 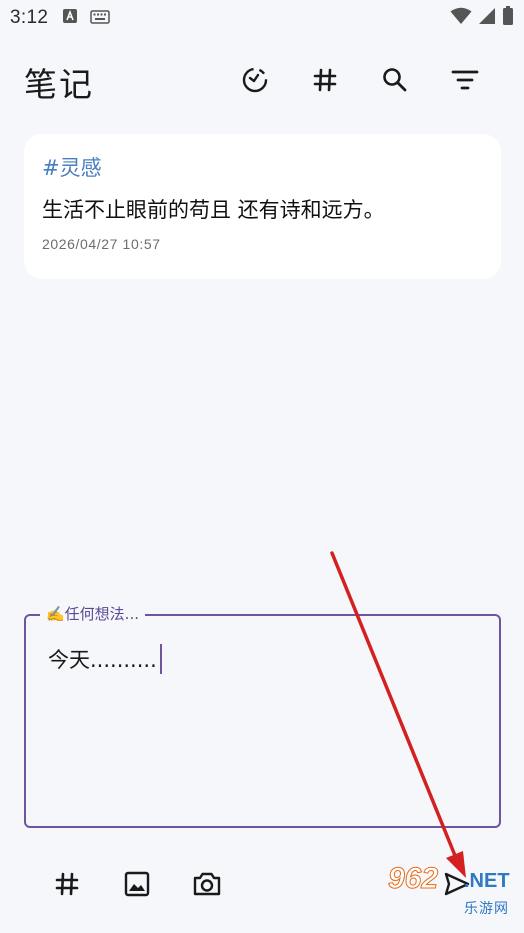 What do you see at coordinates (101, 244) in the screenshot?
I see `note-date: 2026/04/27 10:57` at bounding box center [101, 244].